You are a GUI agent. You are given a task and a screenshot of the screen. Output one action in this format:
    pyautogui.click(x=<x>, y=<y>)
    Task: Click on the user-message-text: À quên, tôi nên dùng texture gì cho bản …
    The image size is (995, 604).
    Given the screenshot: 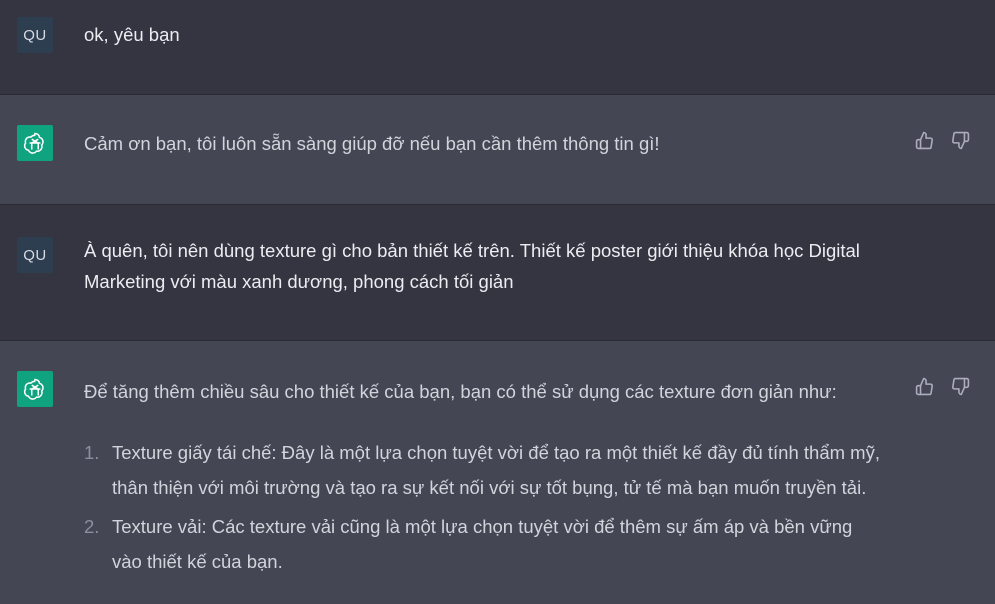 What is the action you would take?
    pyautogui.click(x=472, y=266)
    